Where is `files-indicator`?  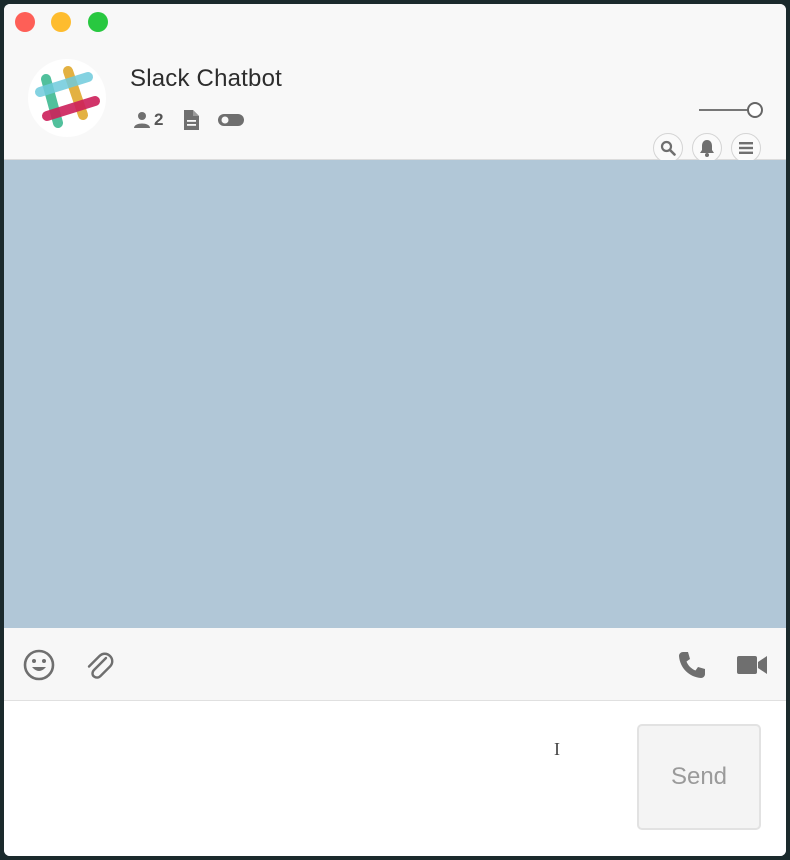
files-indicator is located at coordinates (191, 120).